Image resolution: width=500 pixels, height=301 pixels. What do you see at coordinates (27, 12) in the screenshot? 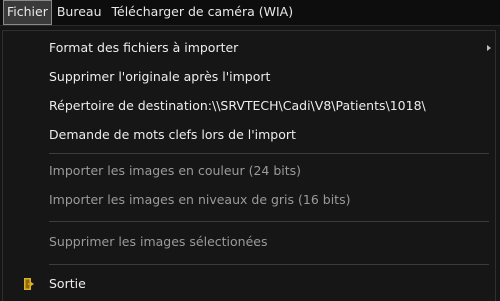
I see `menu-fichier: Fichier` at bounding box center [27, 12].